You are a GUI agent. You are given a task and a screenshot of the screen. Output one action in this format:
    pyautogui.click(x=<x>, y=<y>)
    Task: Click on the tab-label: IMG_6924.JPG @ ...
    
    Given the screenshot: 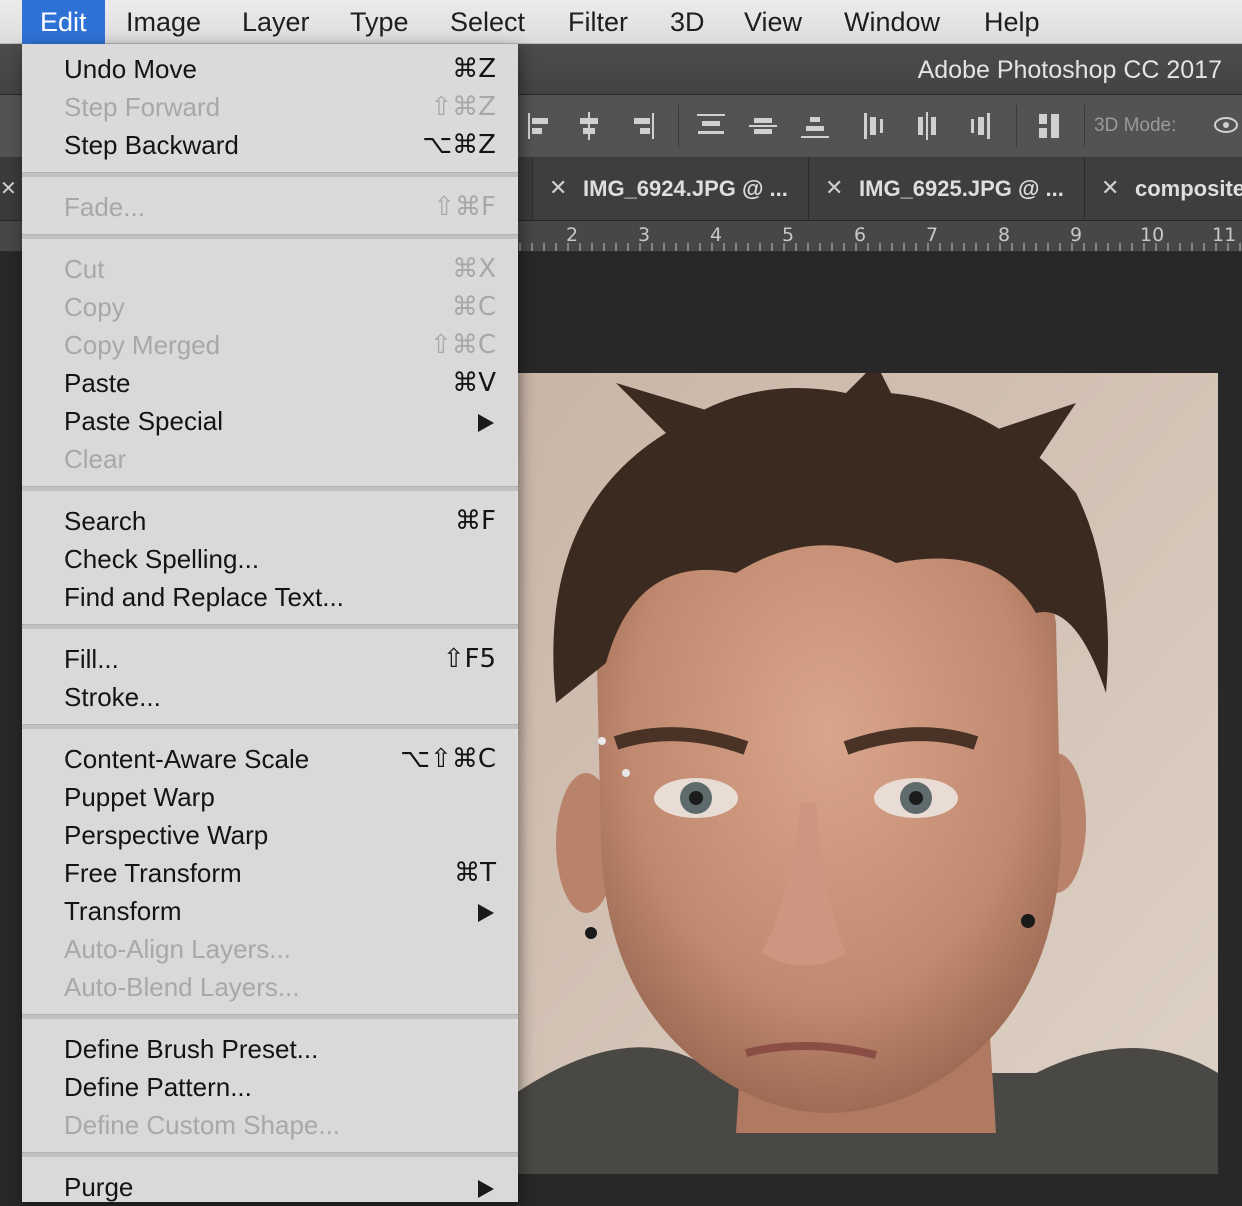 What is the action you would take?
    pyautogui.click(x=685, y=188)
    